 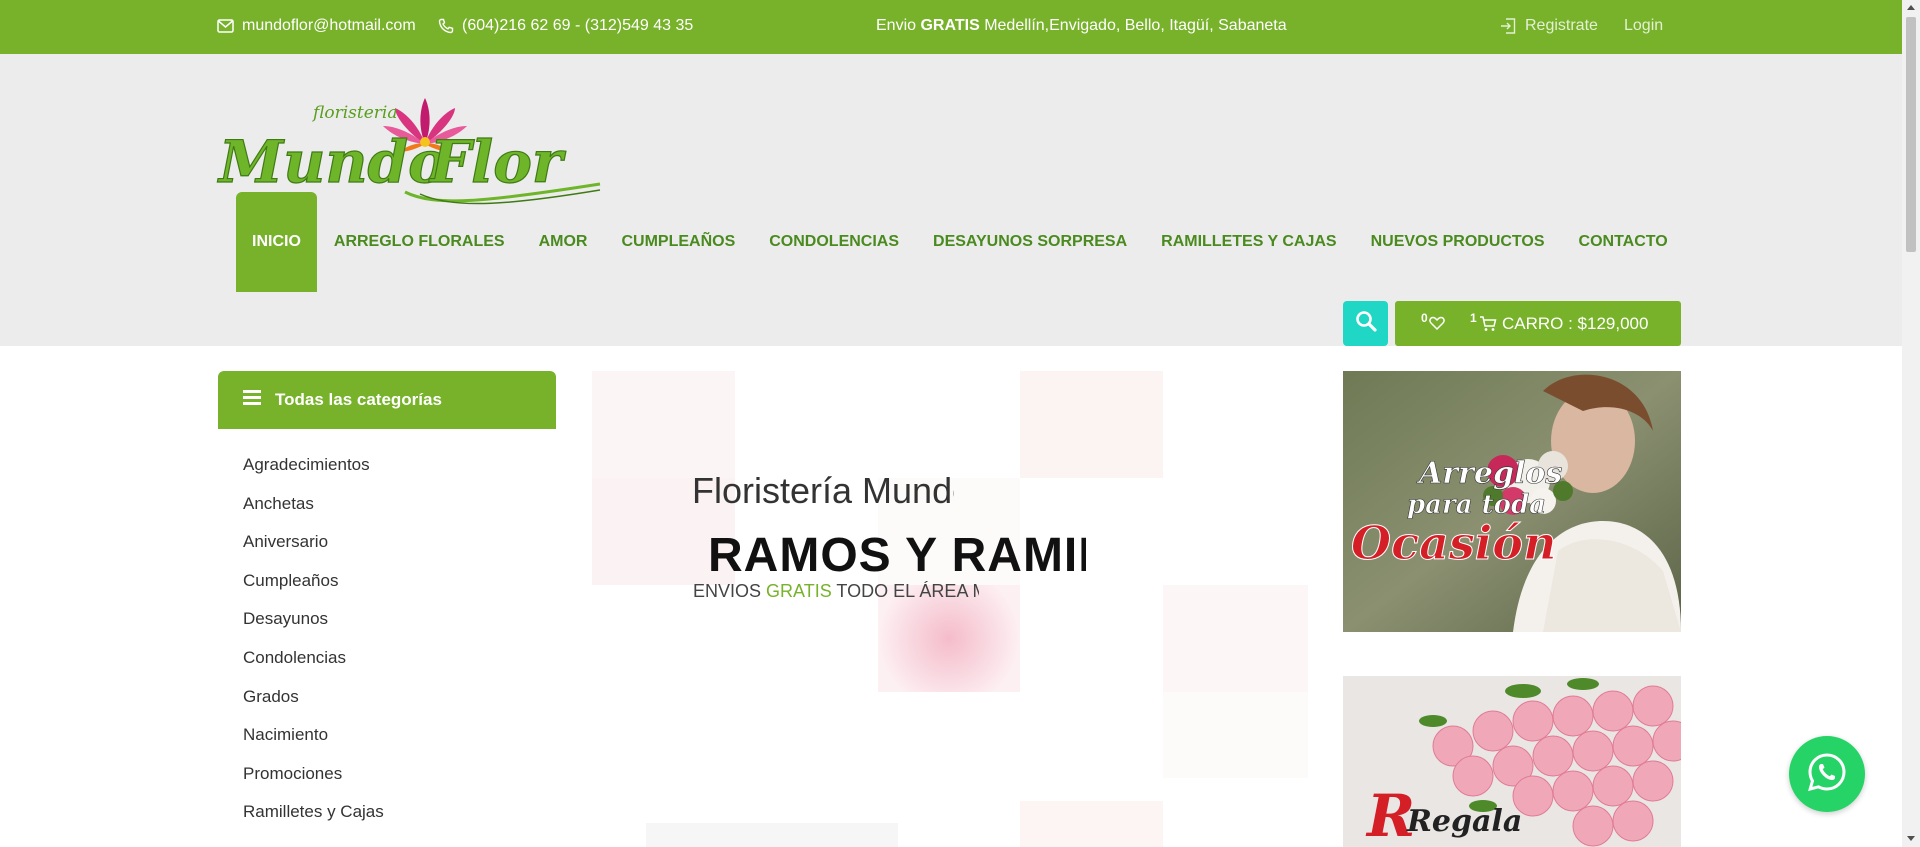 What do you see at coordinates (1508, 26) in the screenshot?
I see `login-icon` at bounding box center [1508, 26].